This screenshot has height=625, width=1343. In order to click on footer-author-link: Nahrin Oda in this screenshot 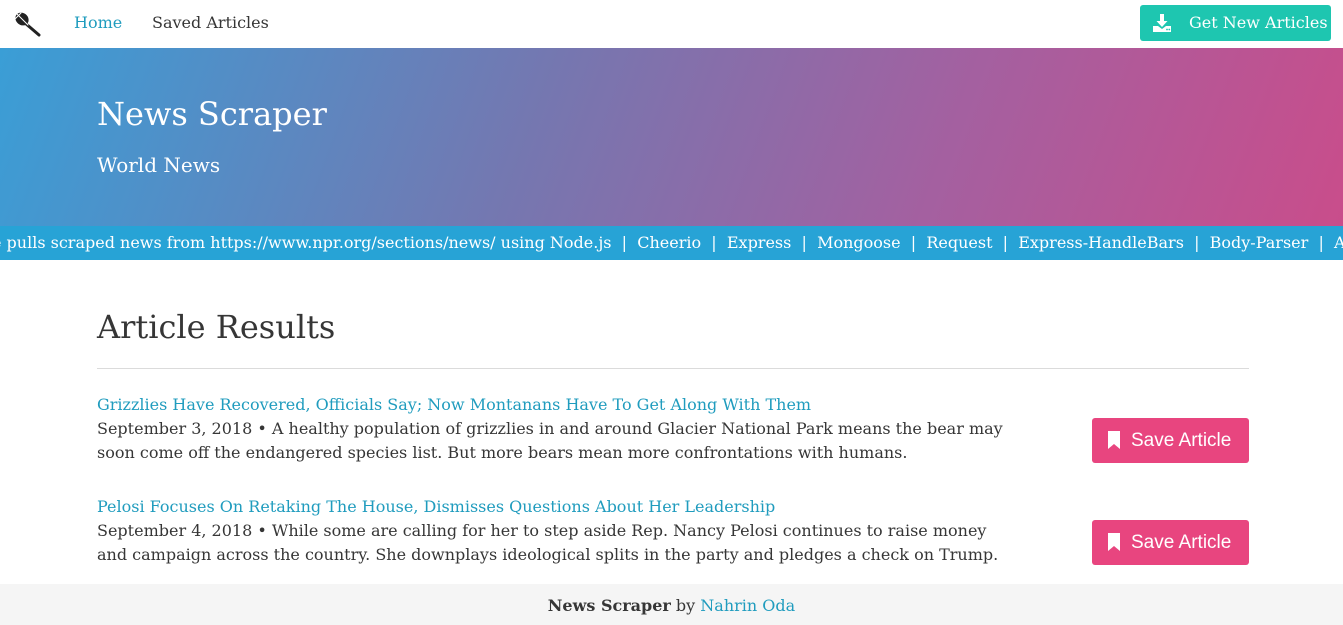, I will do `click(747, 605)`.